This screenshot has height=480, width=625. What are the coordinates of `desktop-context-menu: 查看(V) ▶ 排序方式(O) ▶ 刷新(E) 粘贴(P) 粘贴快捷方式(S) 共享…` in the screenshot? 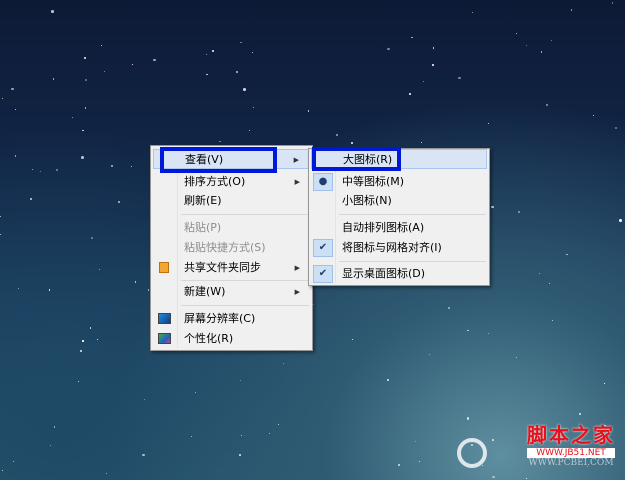 It's located at (231, 248).